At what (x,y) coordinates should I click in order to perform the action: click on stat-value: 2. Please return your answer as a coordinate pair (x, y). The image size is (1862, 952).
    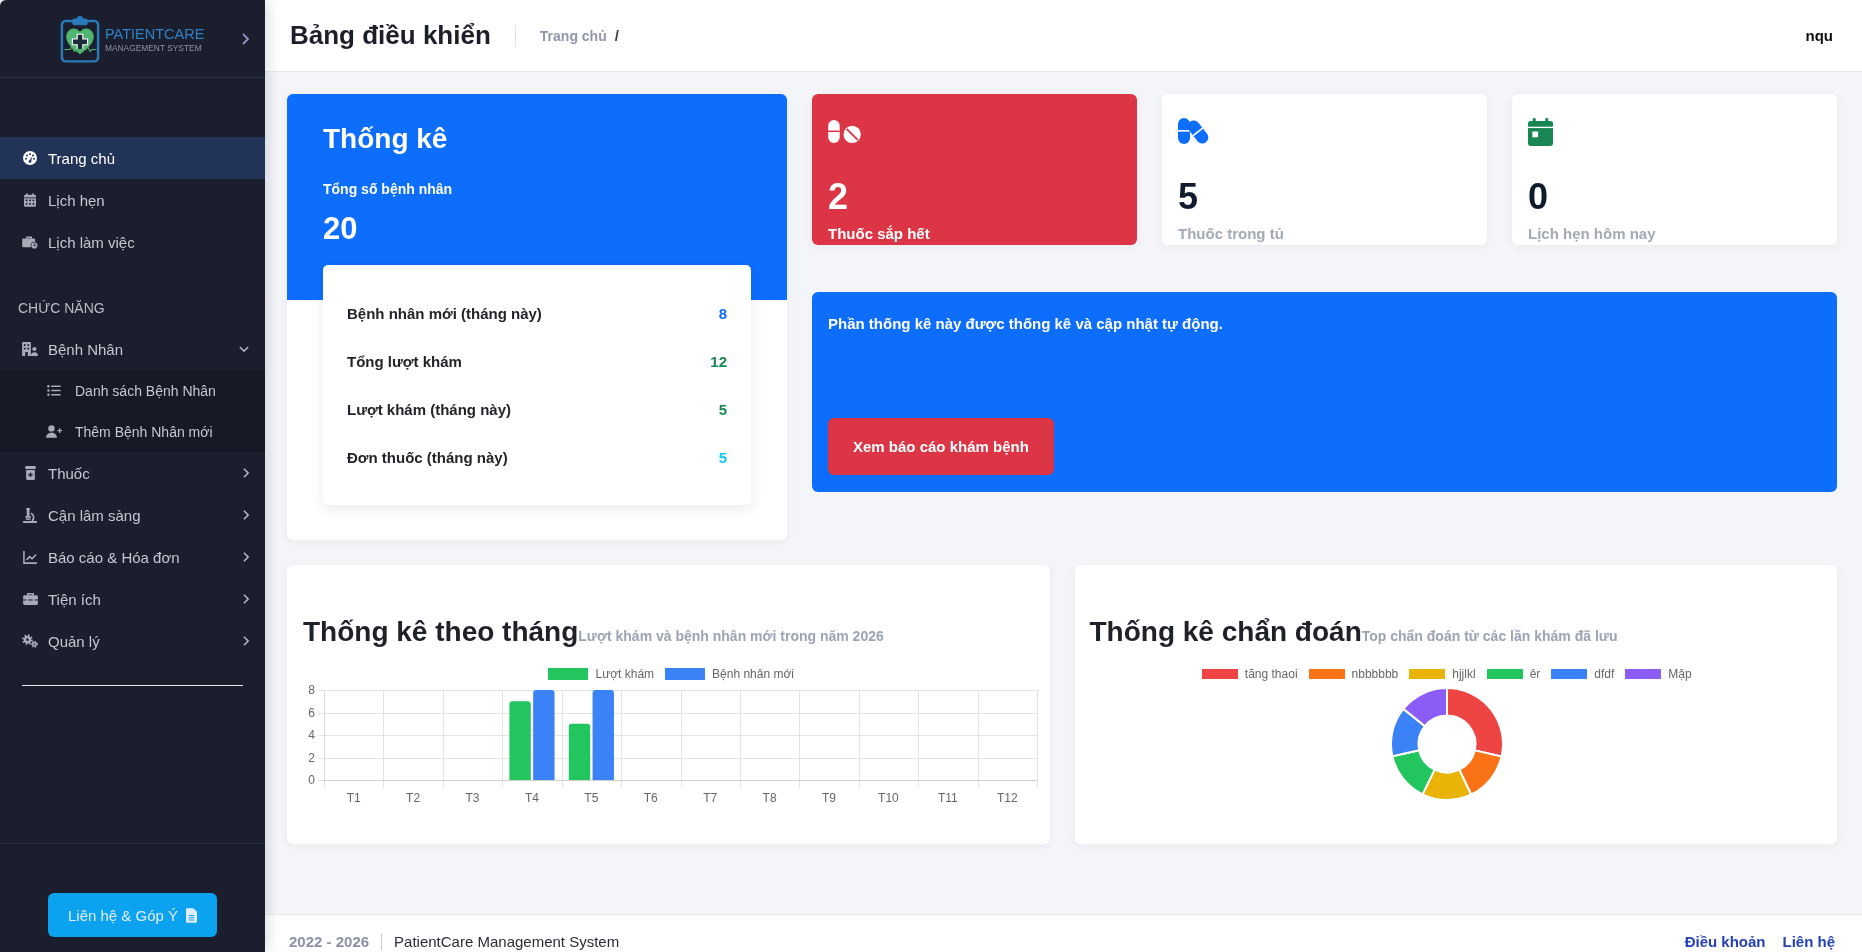
    Looking at the image, I should click on (838, 197).